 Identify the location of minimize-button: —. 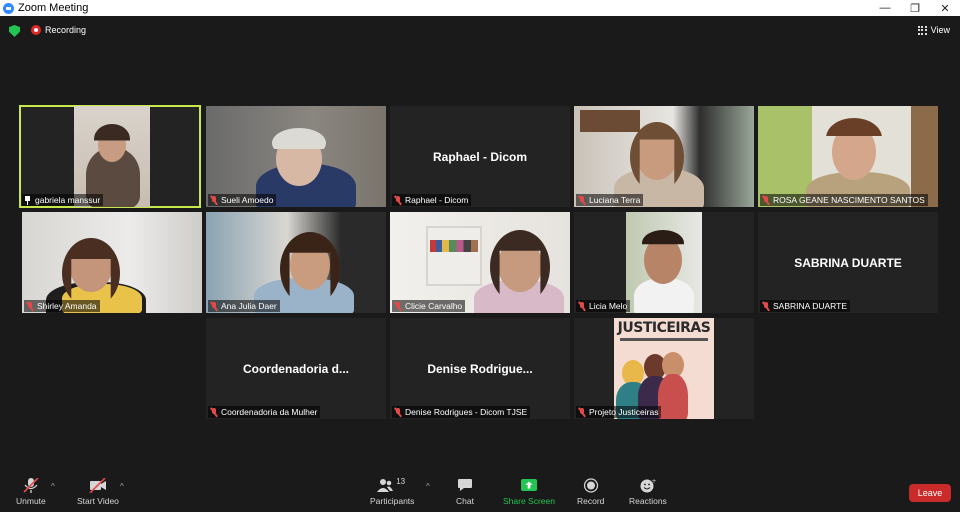
(885, 8).